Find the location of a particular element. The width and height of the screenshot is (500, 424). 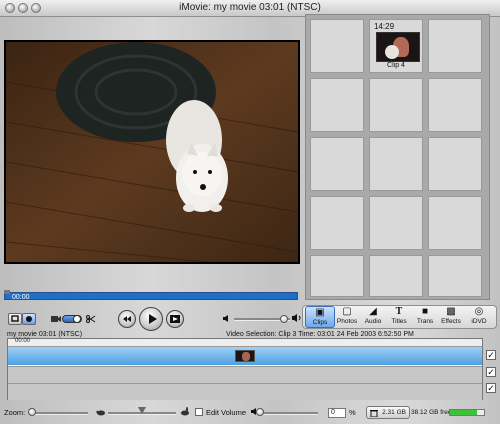

scissors-icon is located at coordinates (91, 319).